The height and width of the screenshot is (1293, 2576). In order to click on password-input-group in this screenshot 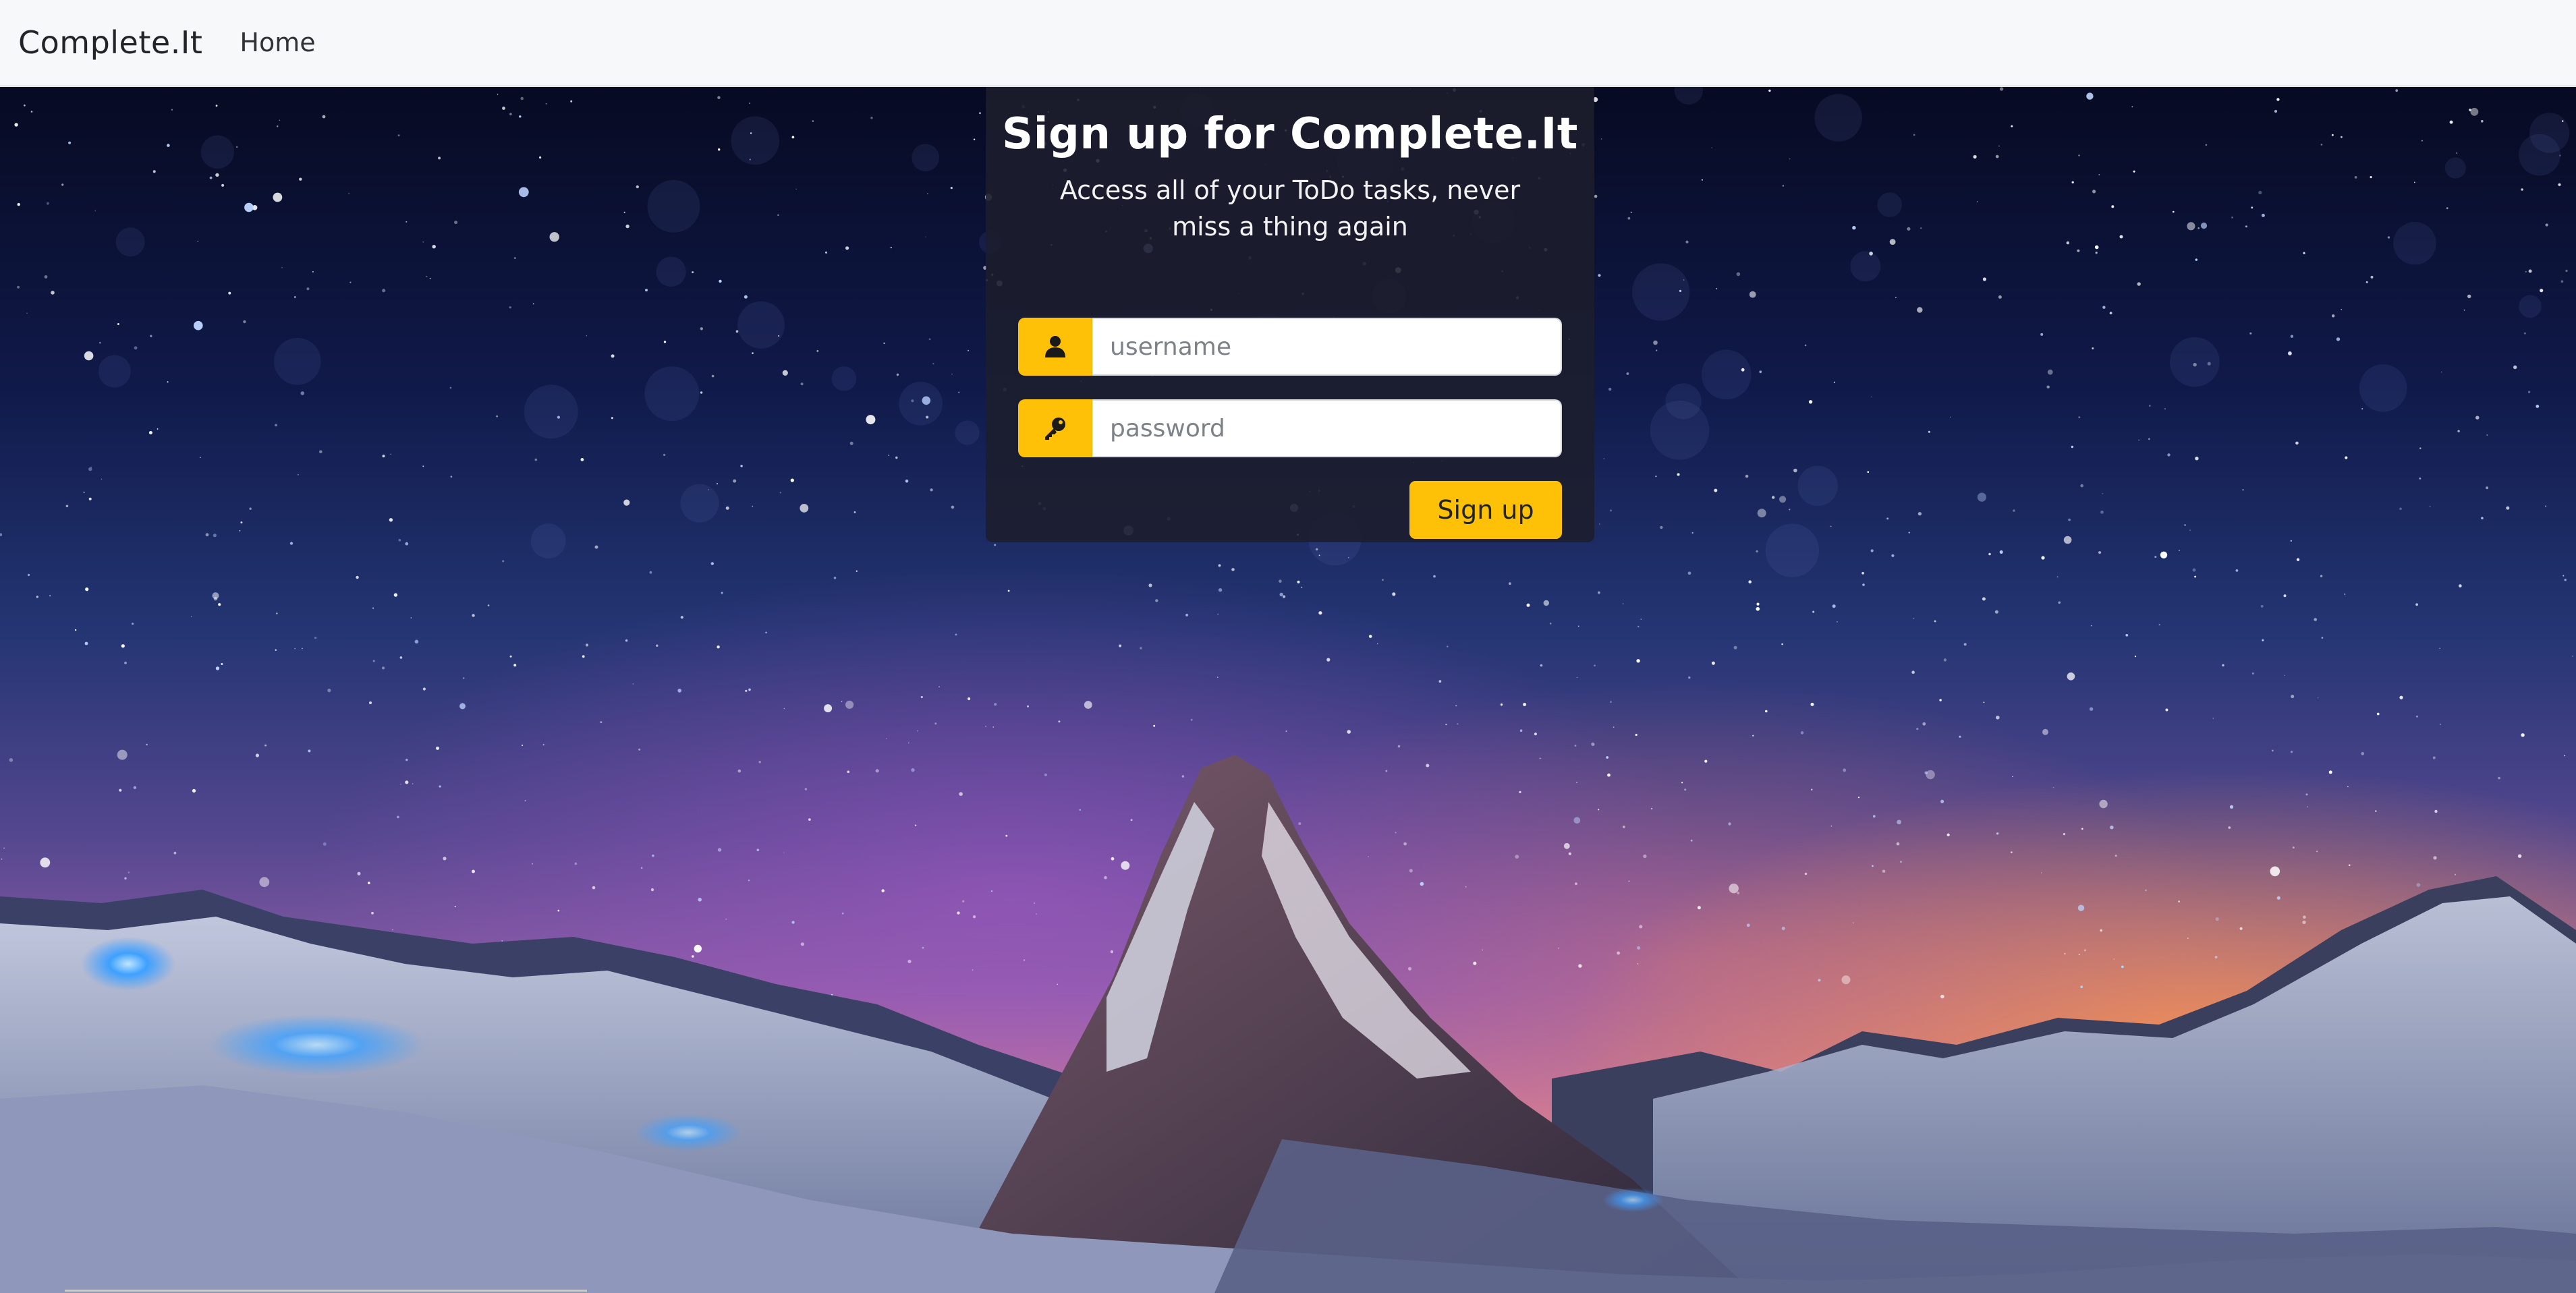, I will do `click(1290, 428)`.